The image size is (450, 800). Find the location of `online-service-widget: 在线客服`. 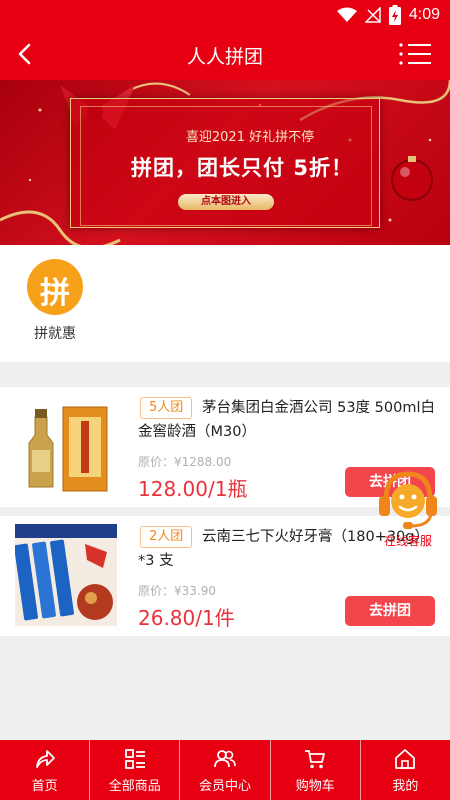

online-service-widget: 在线客服 is located at coordinates (408, 510).